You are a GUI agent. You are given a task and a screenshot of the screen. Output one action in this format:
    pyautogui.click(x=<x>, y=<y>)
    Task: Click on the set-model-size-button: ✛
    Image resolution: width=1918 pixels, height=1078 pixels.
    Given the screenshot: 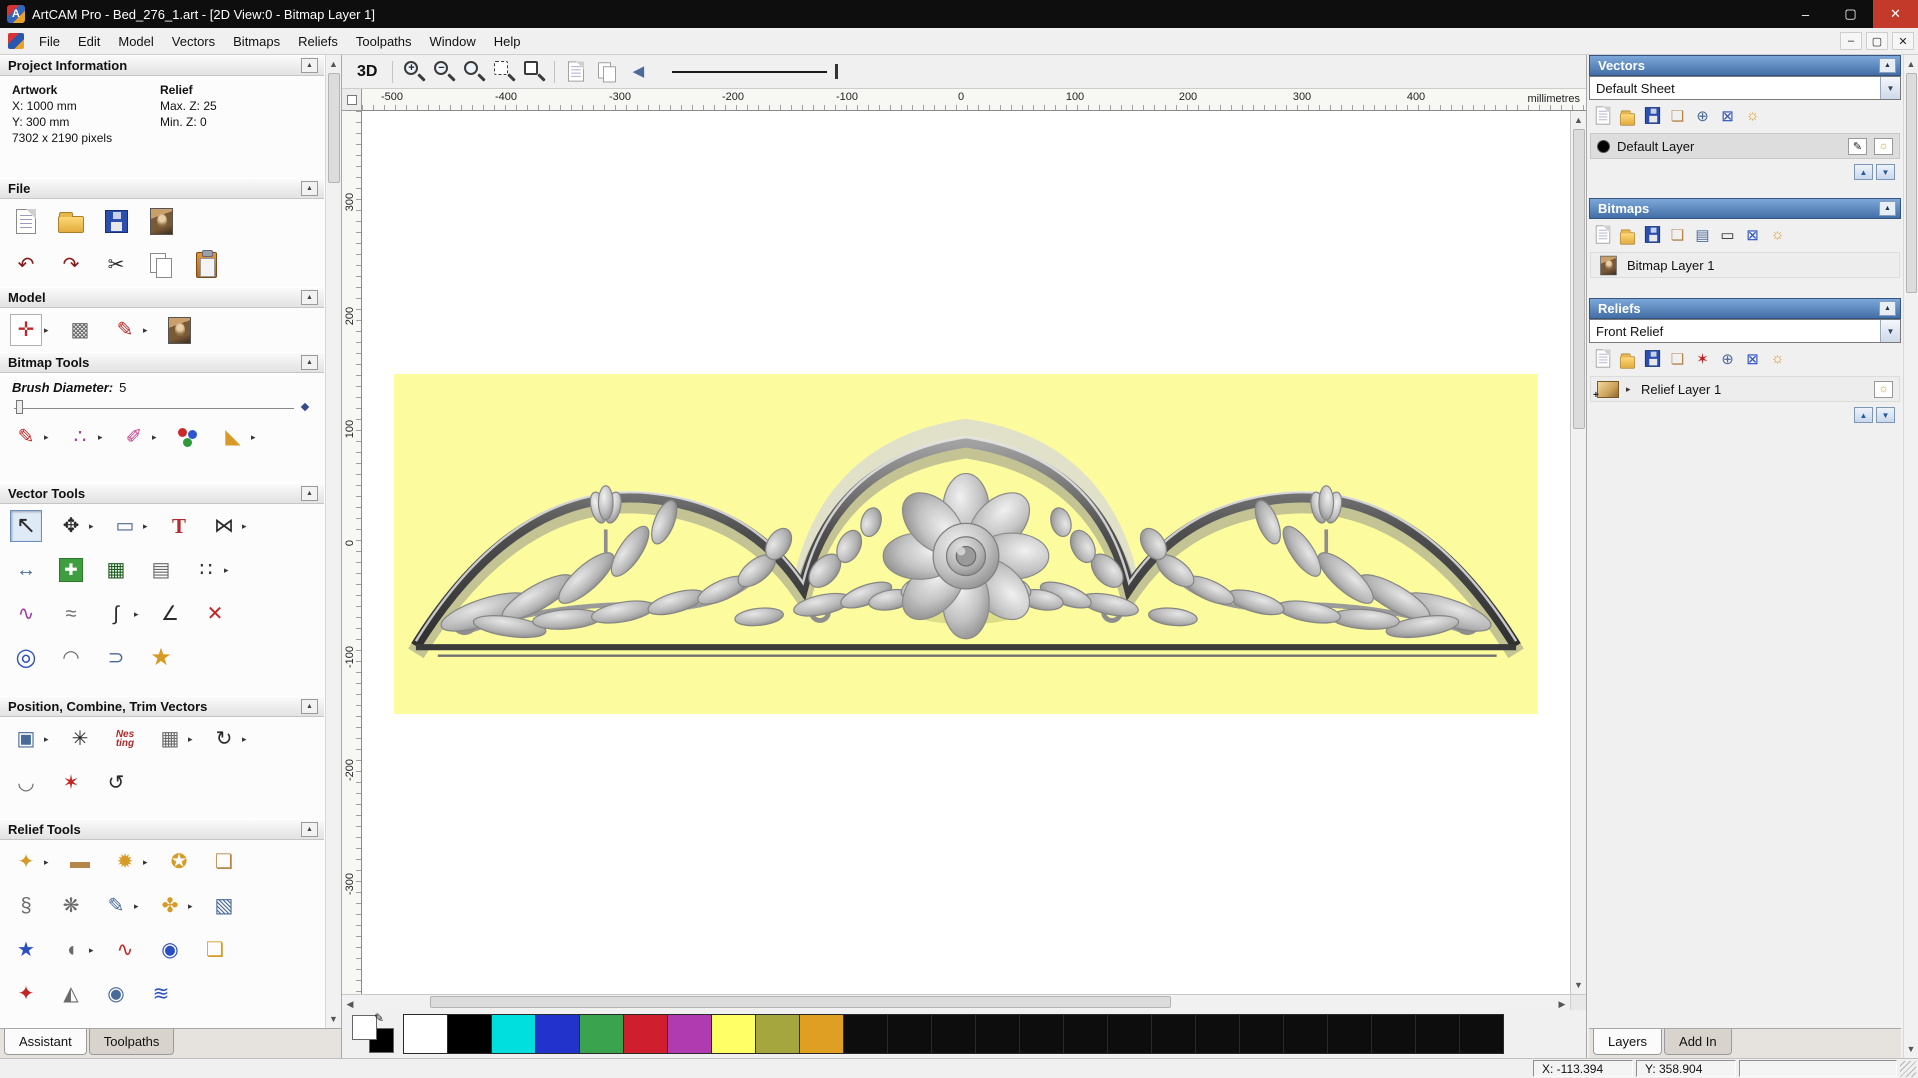 What is the action you would take?
    pyautogui.click(x=26, y=330)
    